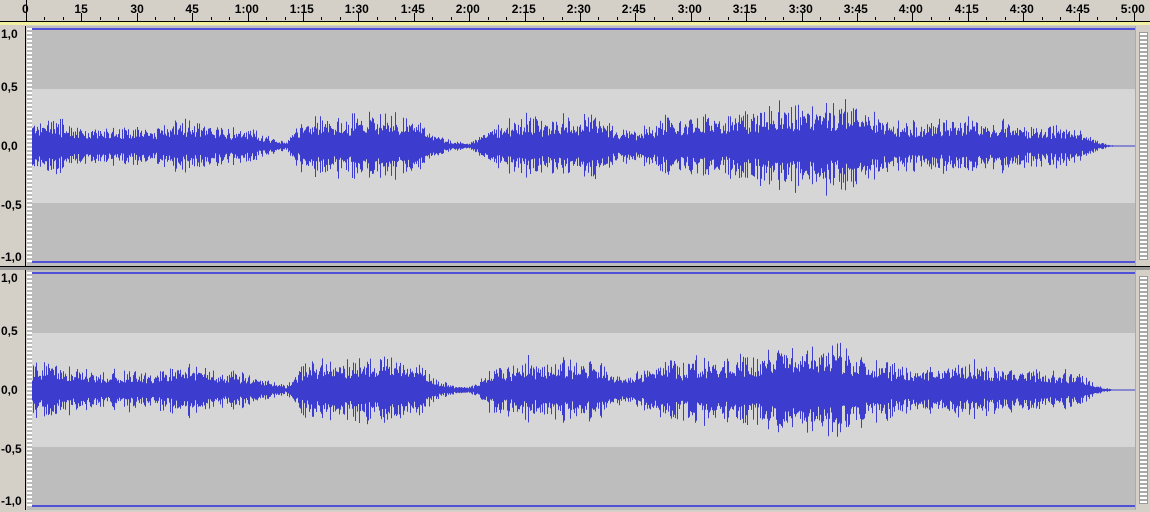 The image size is (1150, 512). I want to click on selection-bar, so click(575, 23).